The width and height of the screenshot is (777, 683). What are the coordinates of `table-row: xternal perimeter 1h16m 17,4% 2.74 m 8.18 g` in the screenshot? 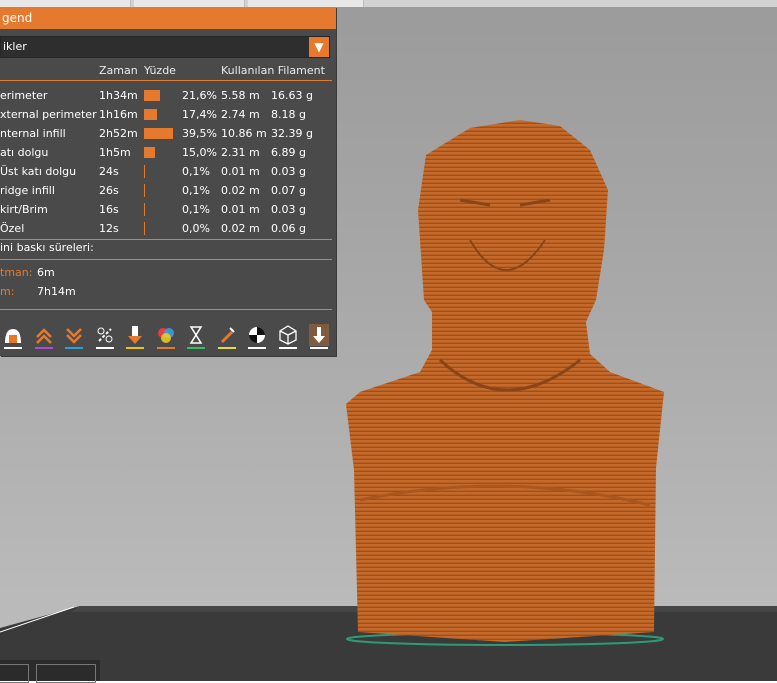 It's located at (168, 114).